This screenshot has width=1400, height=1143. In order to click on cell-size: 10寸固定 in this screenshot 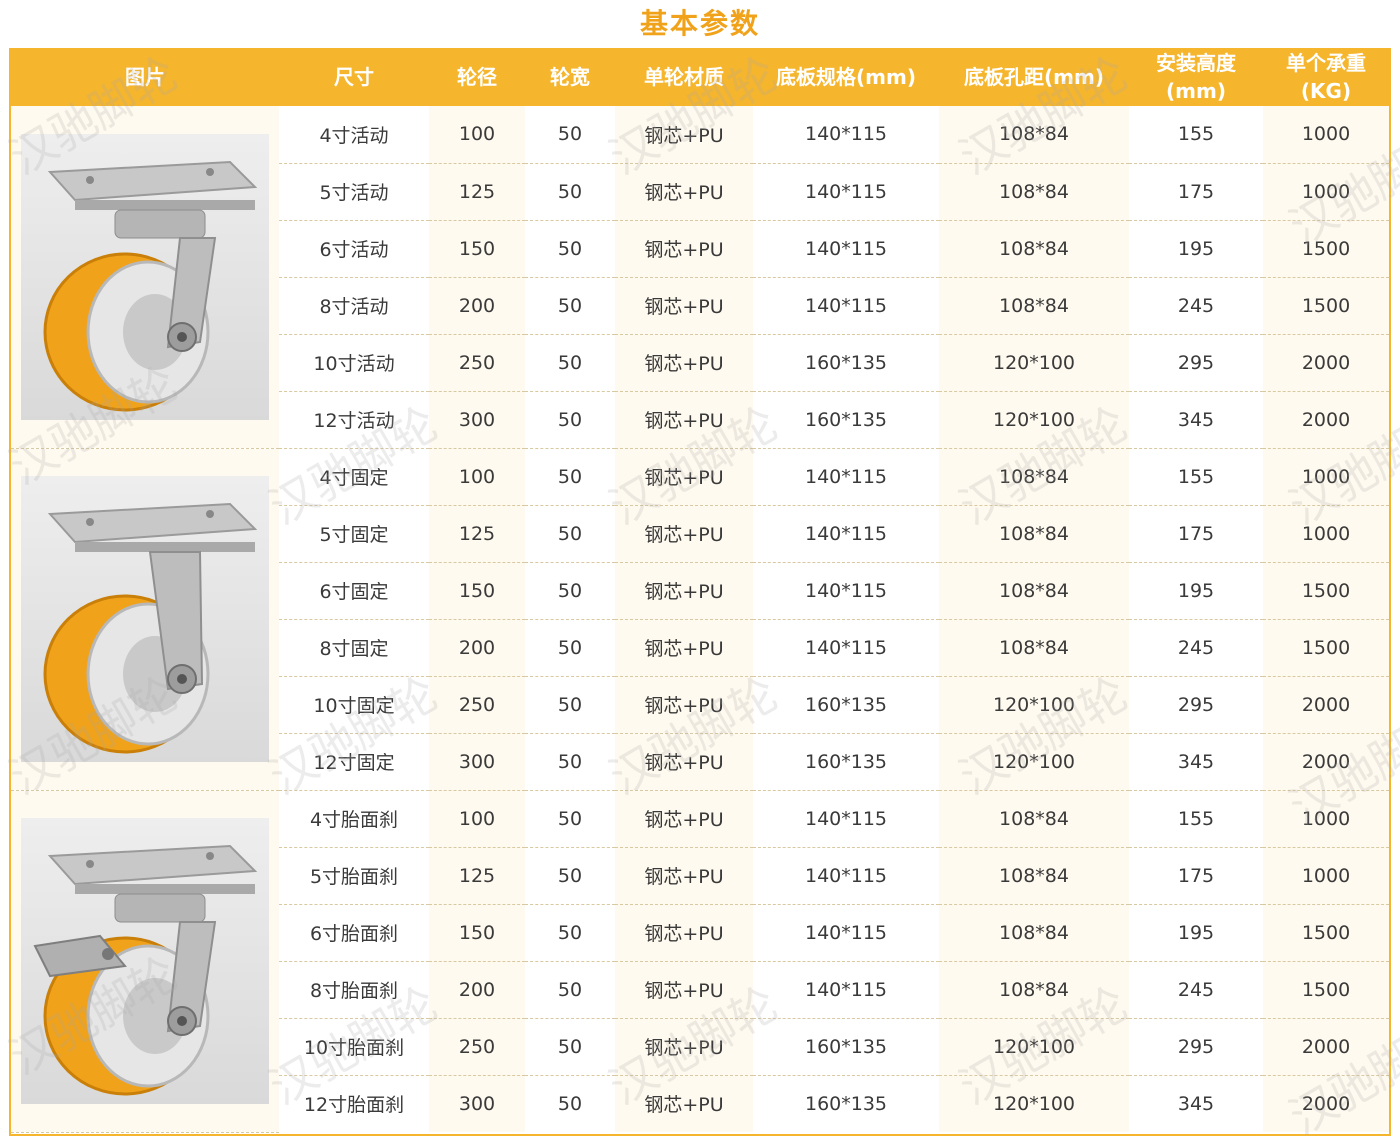, I will do `click(354, 705)`.